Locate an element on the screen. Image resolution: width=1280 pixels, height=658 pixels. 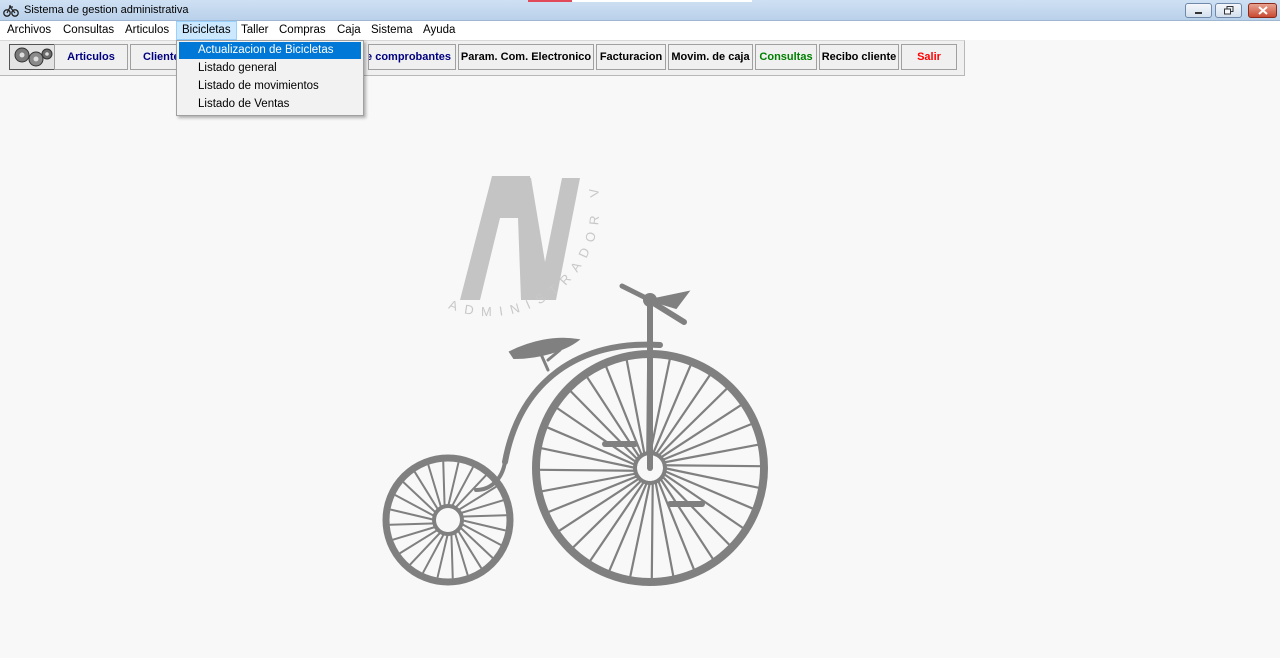
restore-icon is located at coordinates (1228, 10).